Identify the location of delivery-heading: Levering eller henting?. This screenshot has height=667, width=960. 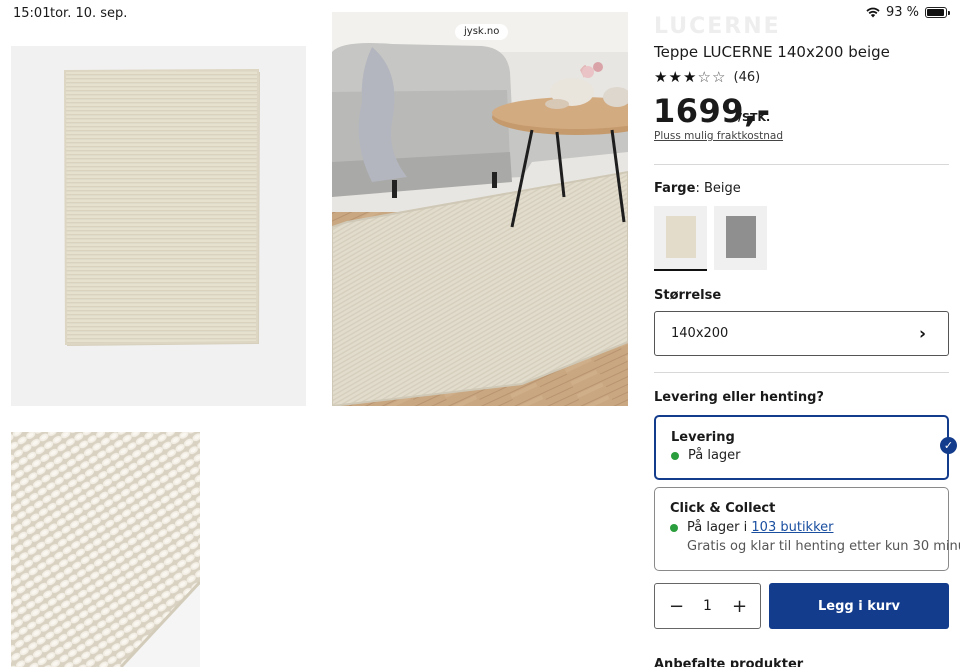
(739, 397).